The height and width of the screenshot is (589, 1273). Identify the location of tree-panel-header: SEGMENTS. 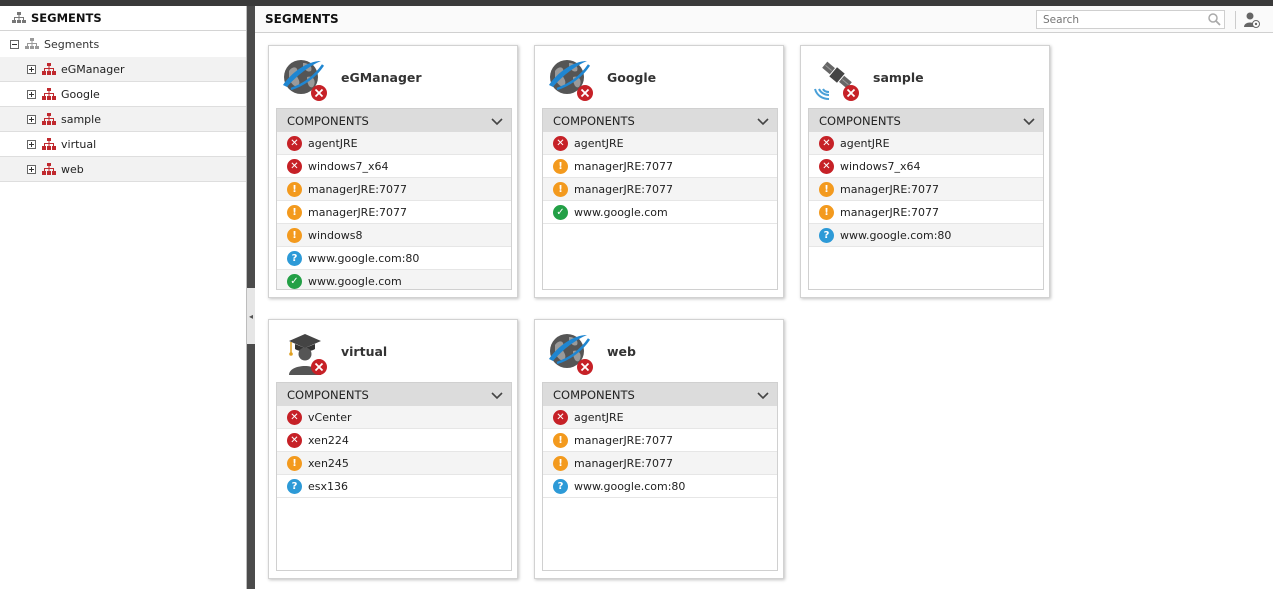
(123, 18).